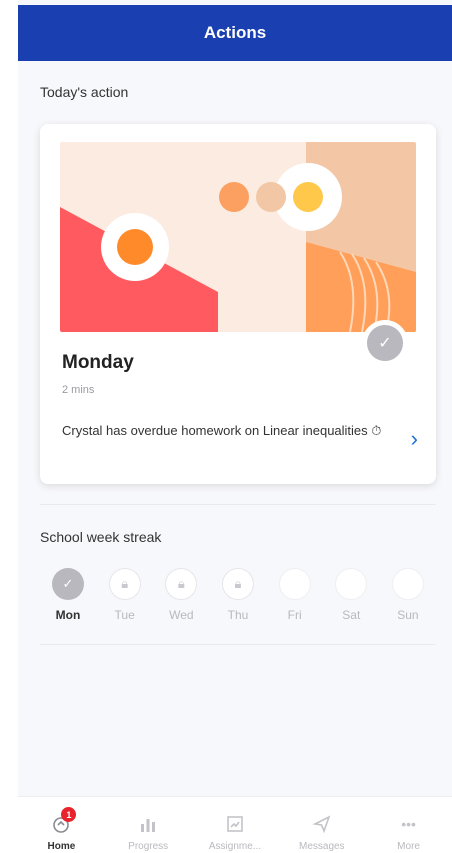 The width and height of the screenshot is (452, 853). I want to click on ellipsis-icon: •••, so click(408, 824).